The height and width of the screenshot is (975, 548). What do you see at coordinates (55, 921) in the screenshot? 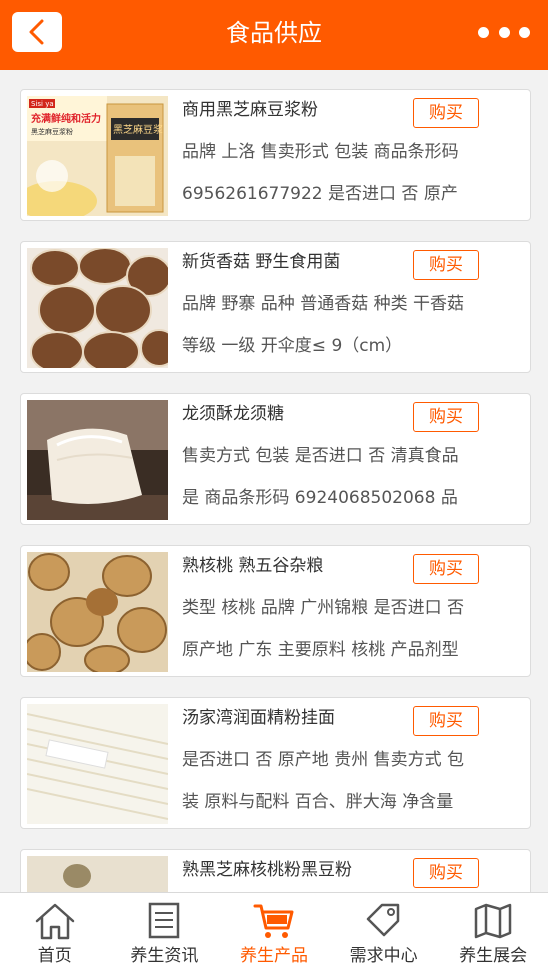
I see `home-icon` at bounding box center [55, 921].